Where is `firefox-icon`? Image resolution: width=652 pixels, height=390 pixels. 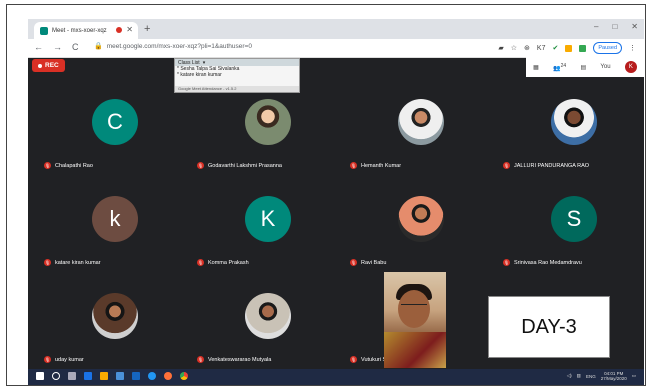 firefox-icon is located at coordinates (168, 376).